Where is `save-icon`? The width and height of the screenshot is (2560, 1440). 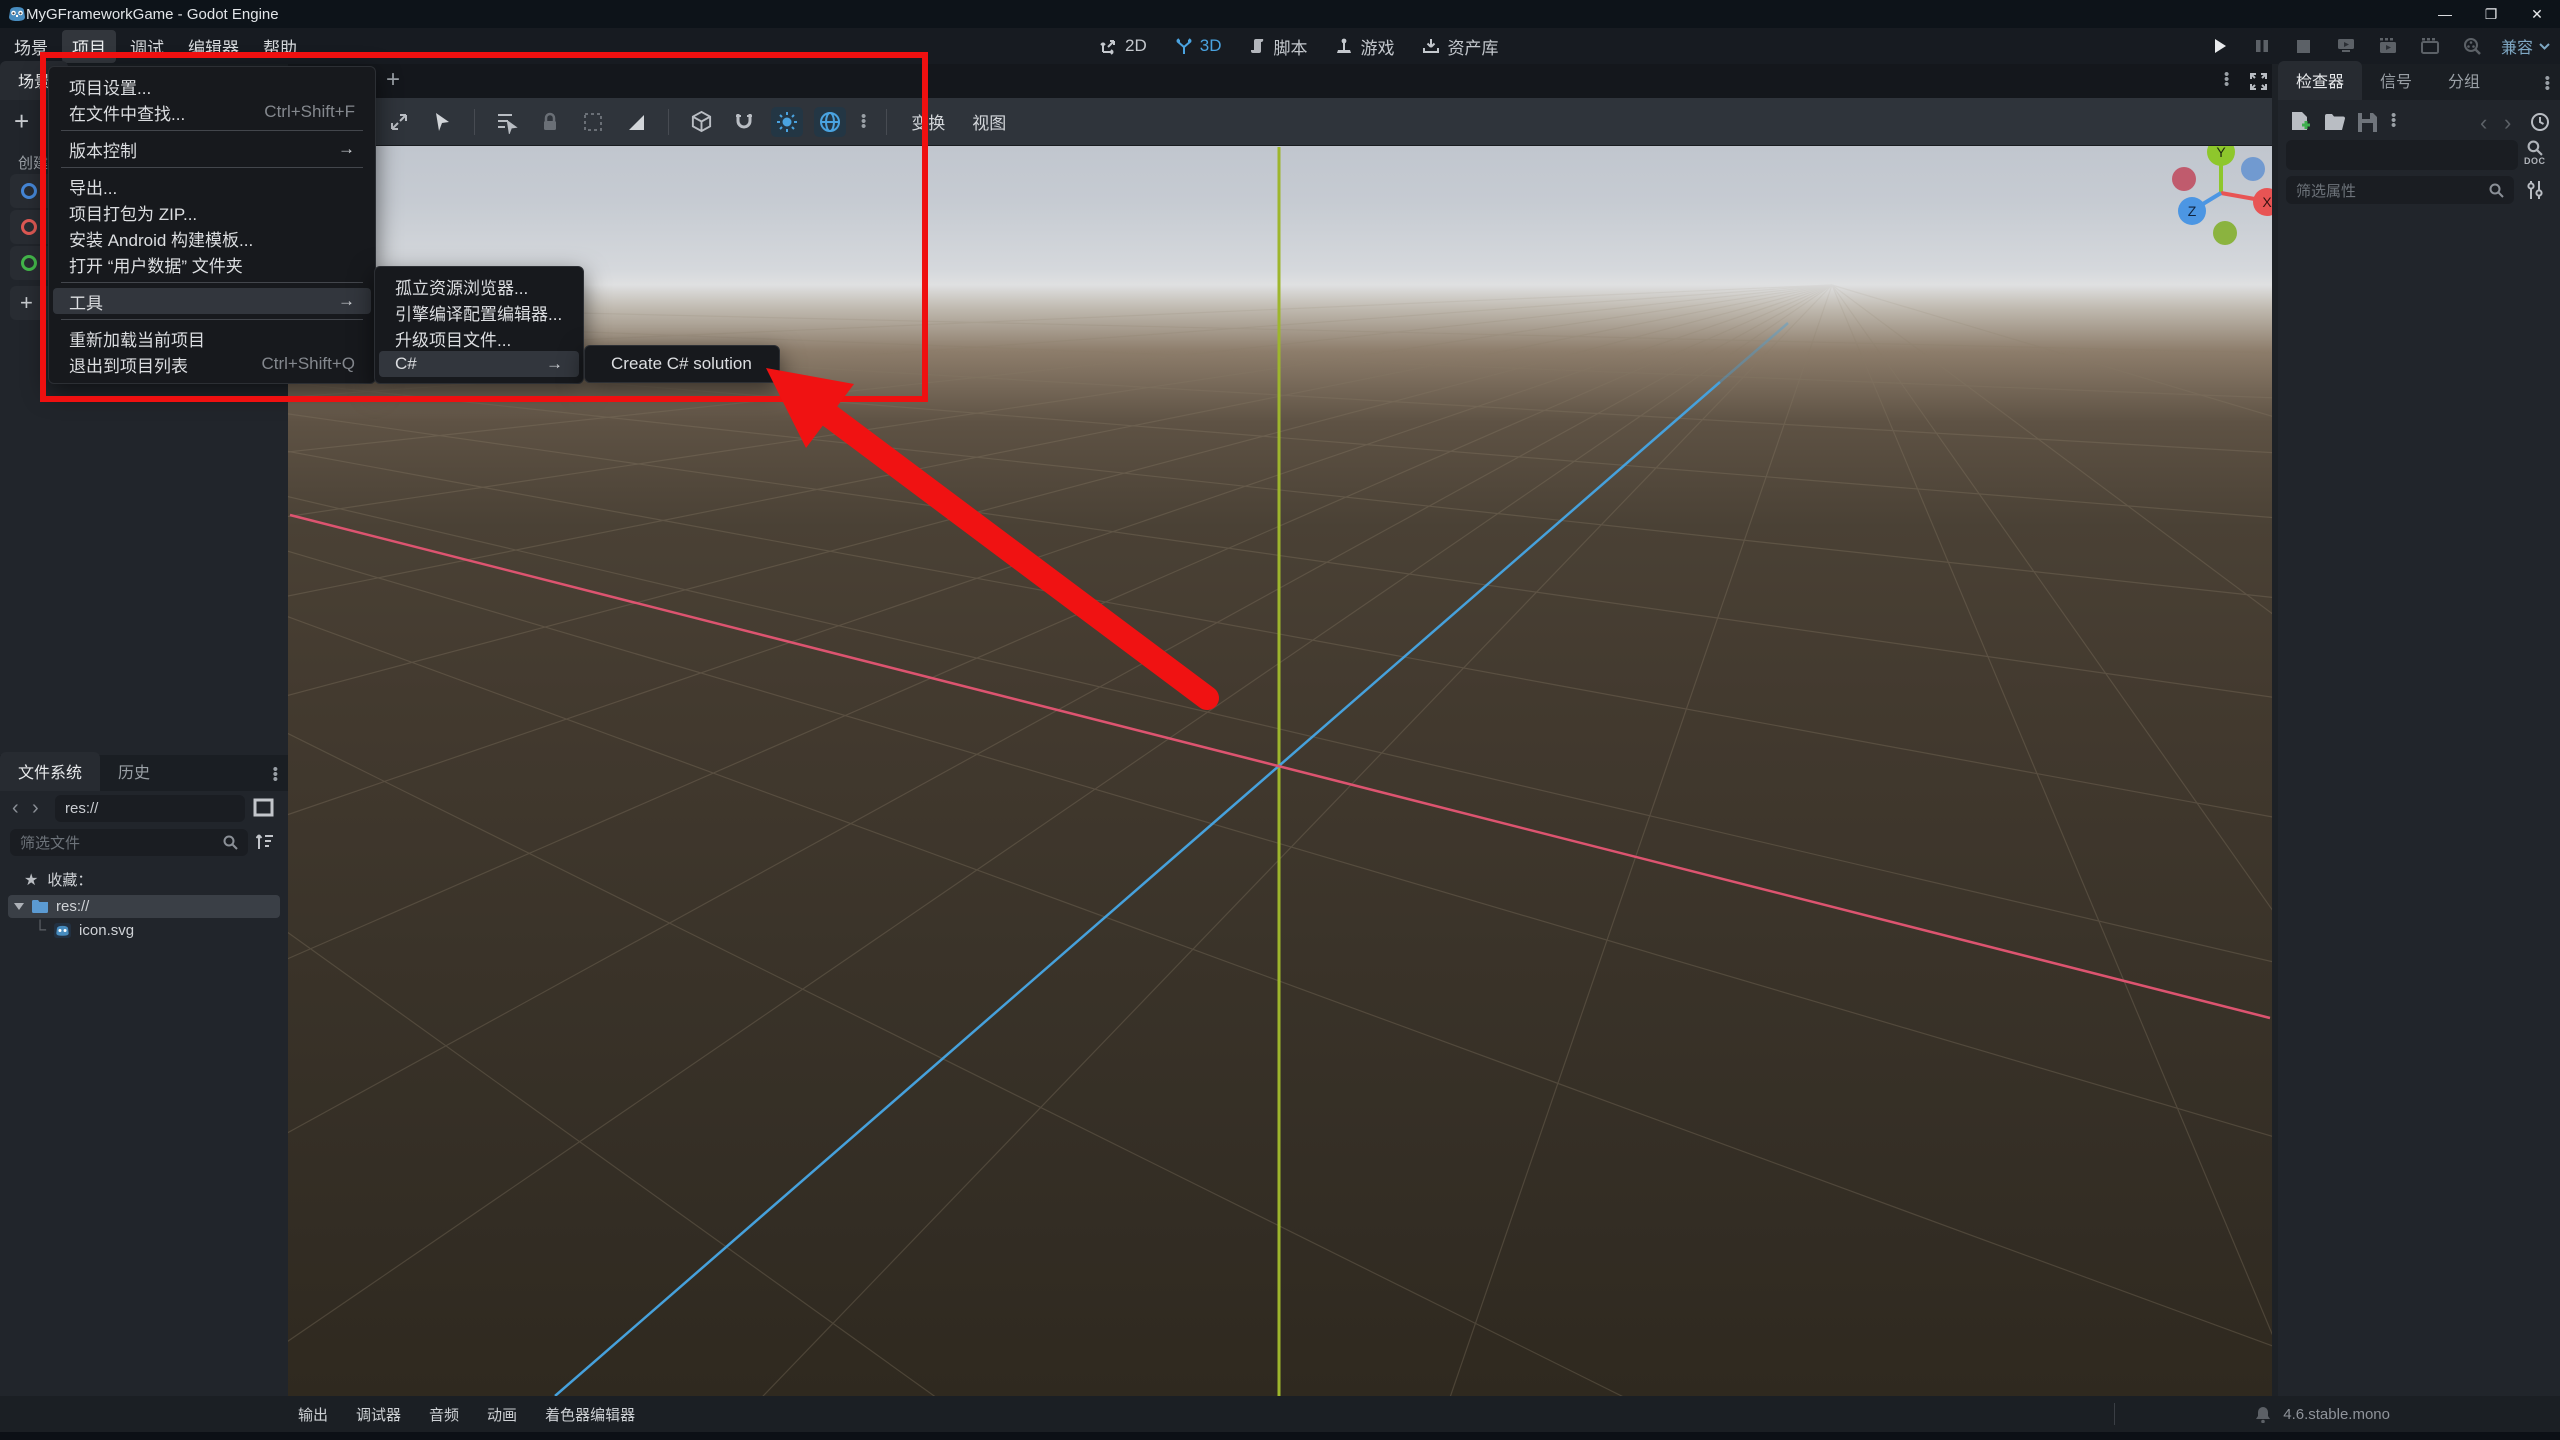 save-icon is located at coordinates (2367, 122).